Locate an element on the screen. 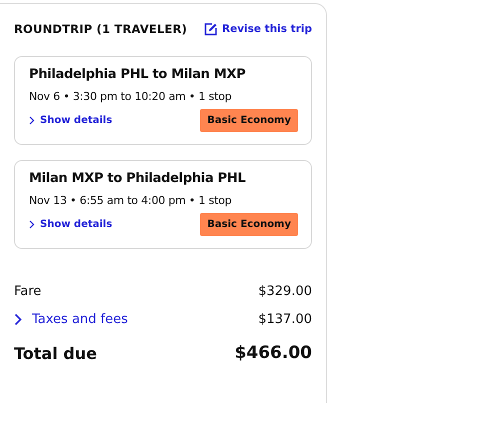 This screenshot has height=425, width=500. summary-title: ROUNDTRIP (1 TRAVELER) is located at coordinates (101, 29).